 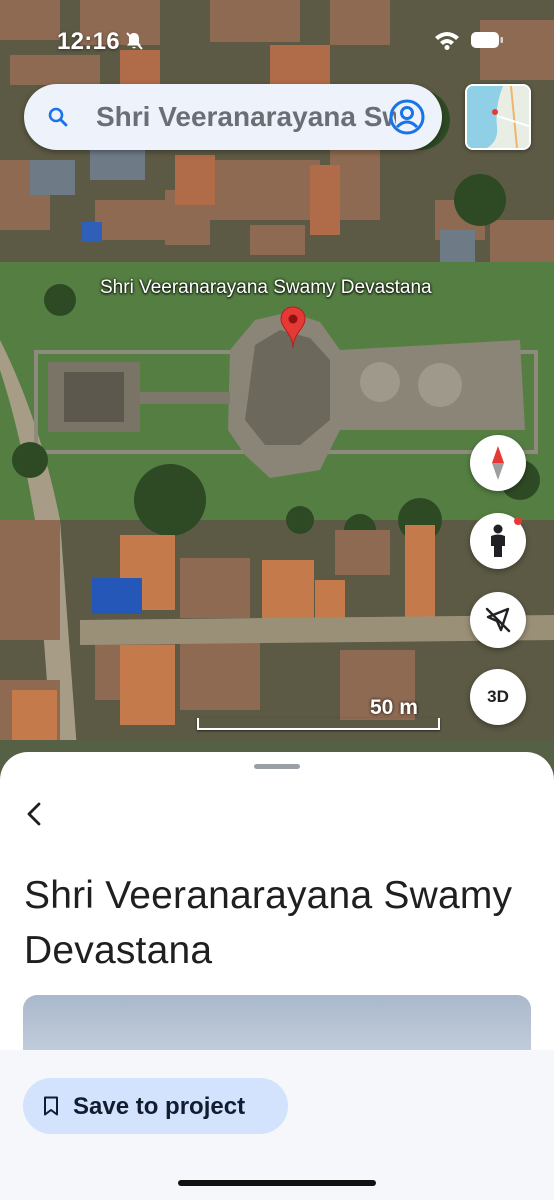 What do you see at coordinates (246, 117) in the screenshot?
I see `search-input: Shri Veeranarayana Swamy Devastana` at bounding box center [246, 117].